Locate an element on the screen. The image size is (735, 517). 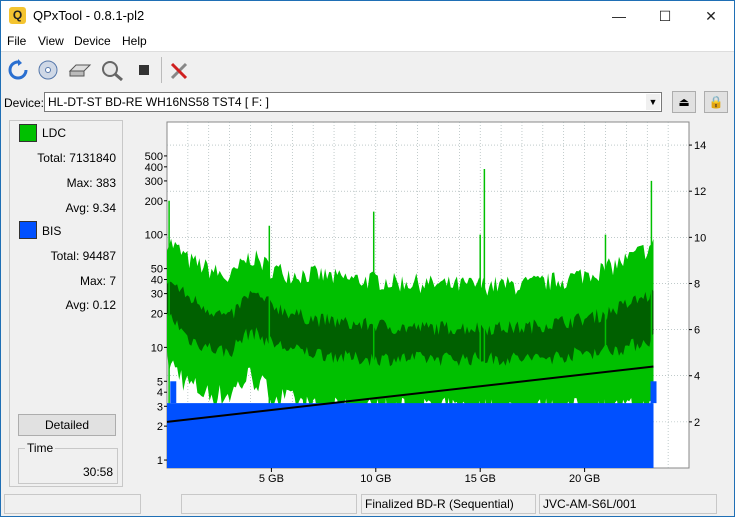
ldc-max: Max: 383 is located at coordinates (91, 183).